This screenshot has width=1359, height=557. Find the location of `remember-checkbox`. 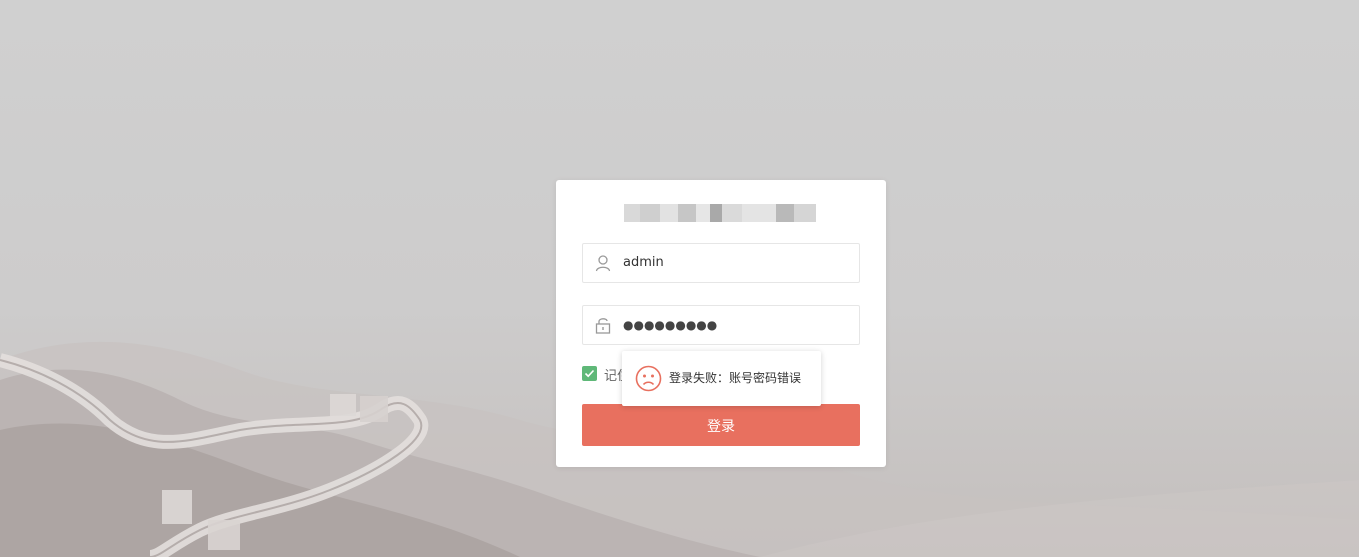

remember-checkbox is located at coordinates (589, 373).